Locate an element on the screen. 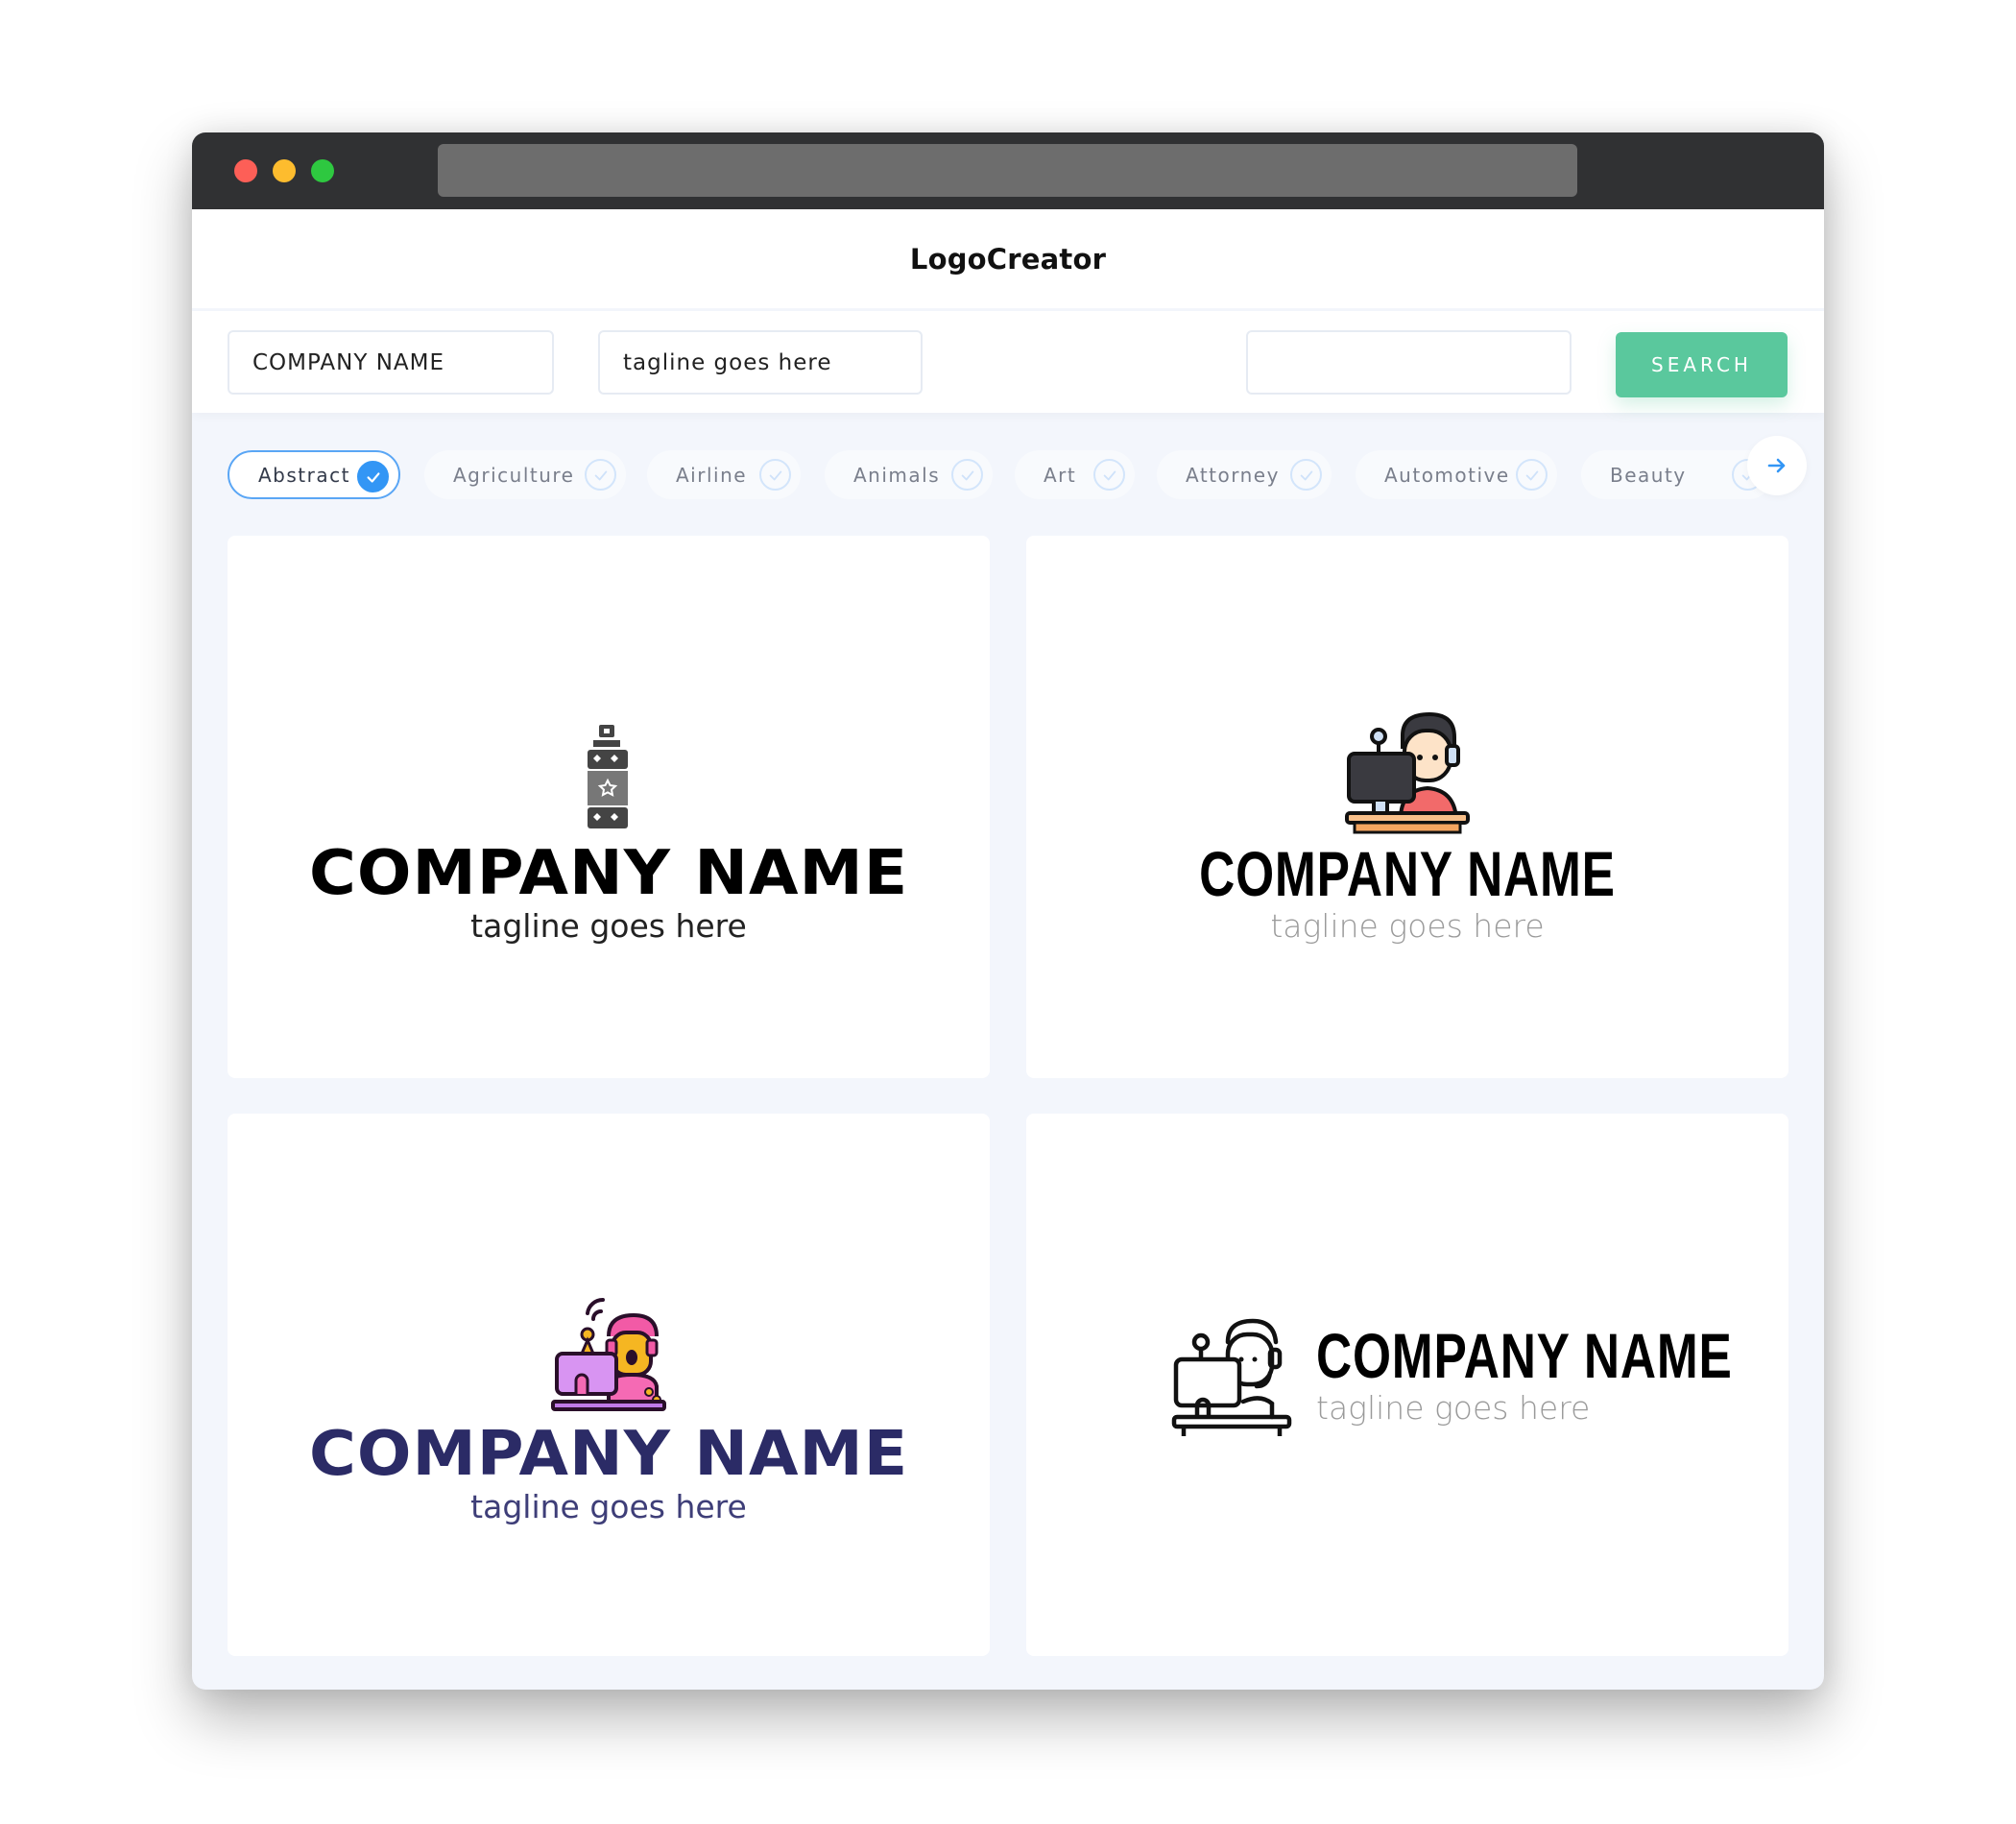 The height and width of the screenshot is (1824, 2016). arrow-right-icon is located at coordinates (1776, 465).